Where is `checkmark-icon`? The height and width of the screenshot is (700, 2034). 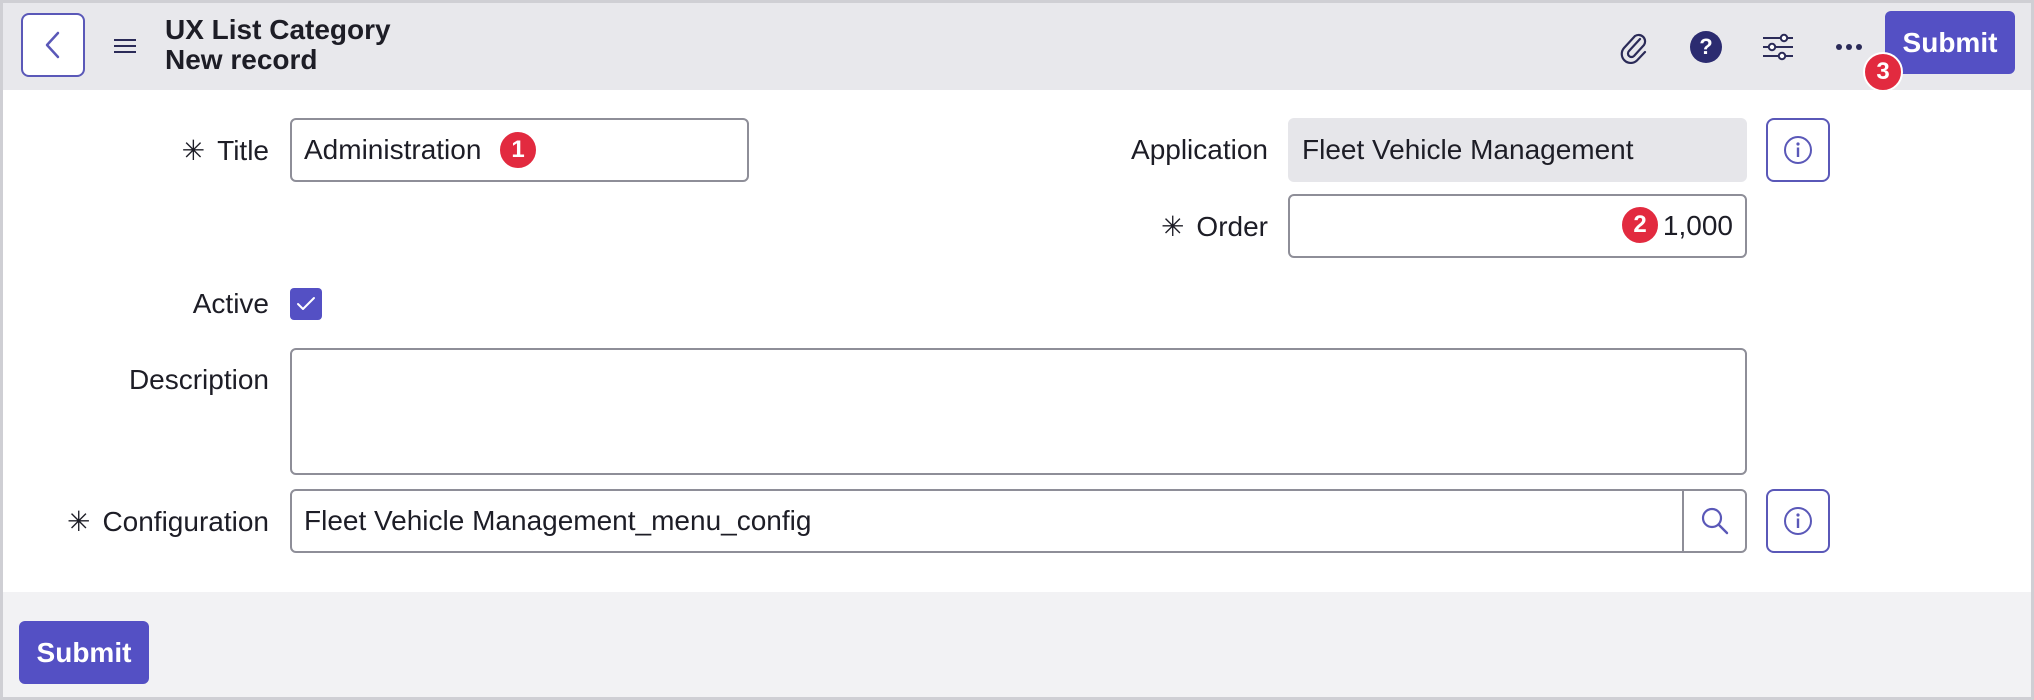
checkmark-icon is located at coordinates (306, 303).